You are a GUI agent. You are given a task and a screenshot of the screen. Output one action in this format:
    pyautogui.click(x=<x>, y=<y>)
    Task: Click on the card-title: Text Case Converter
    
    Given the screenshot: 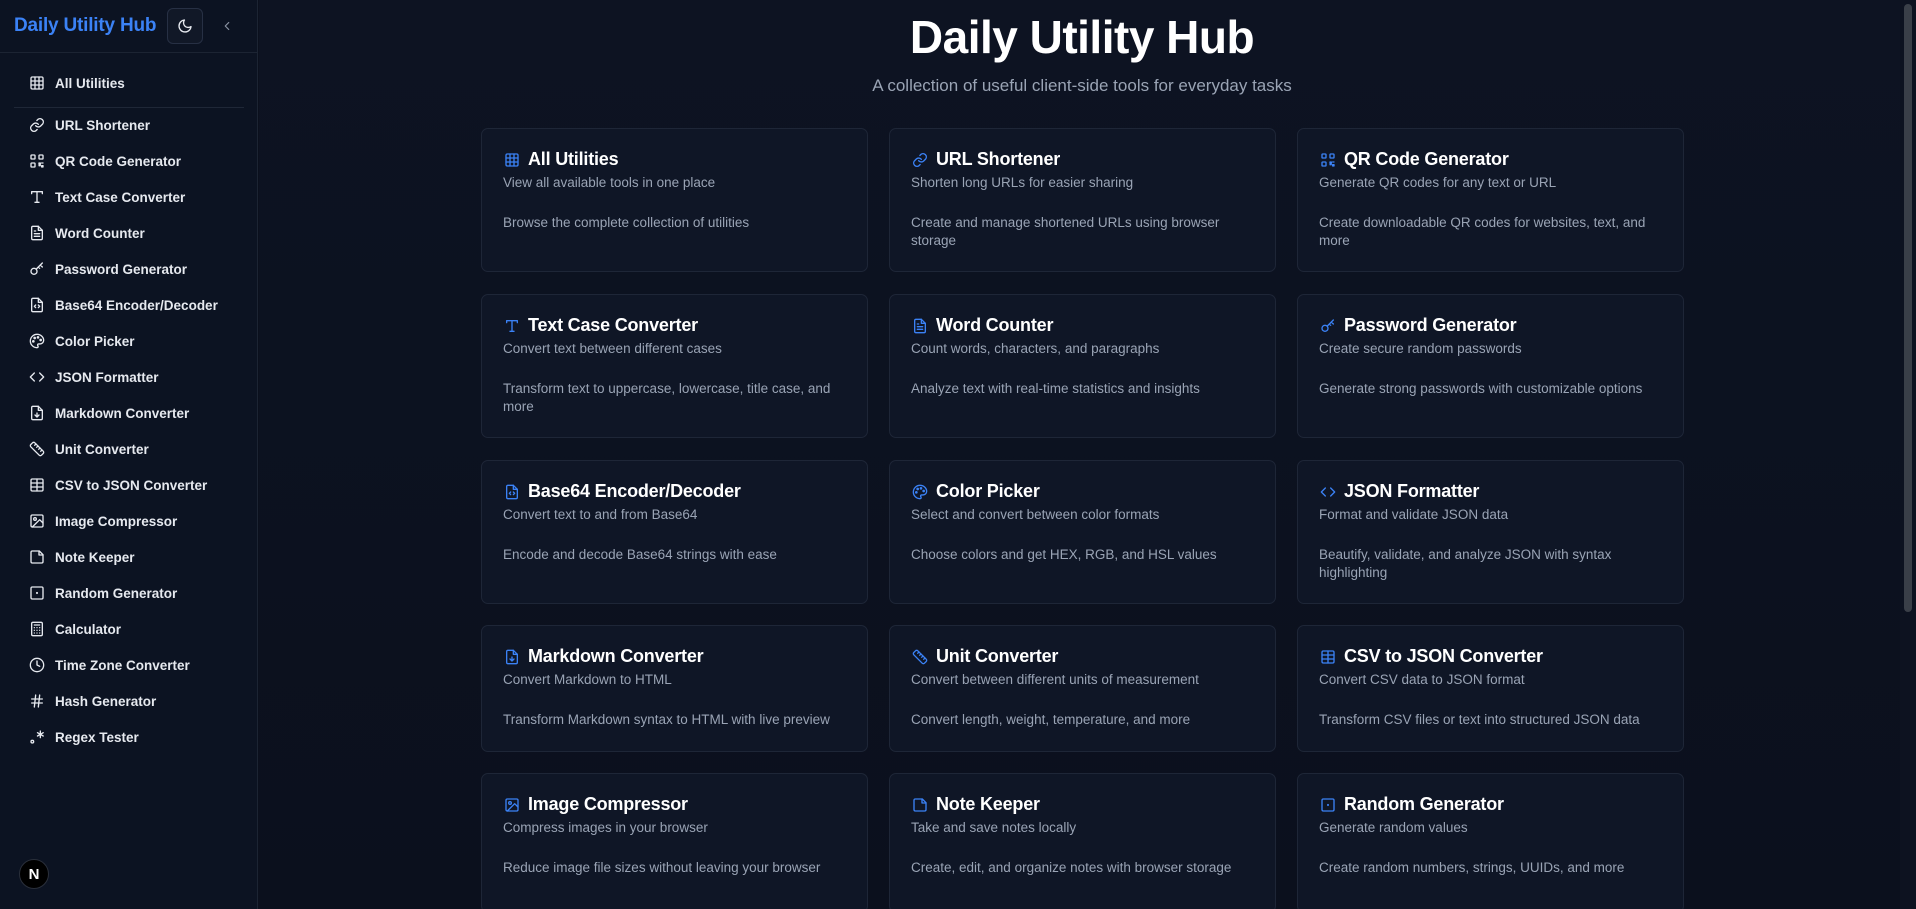 What is the action you would take?
    pyautogui.click(x=600, y=325)
    